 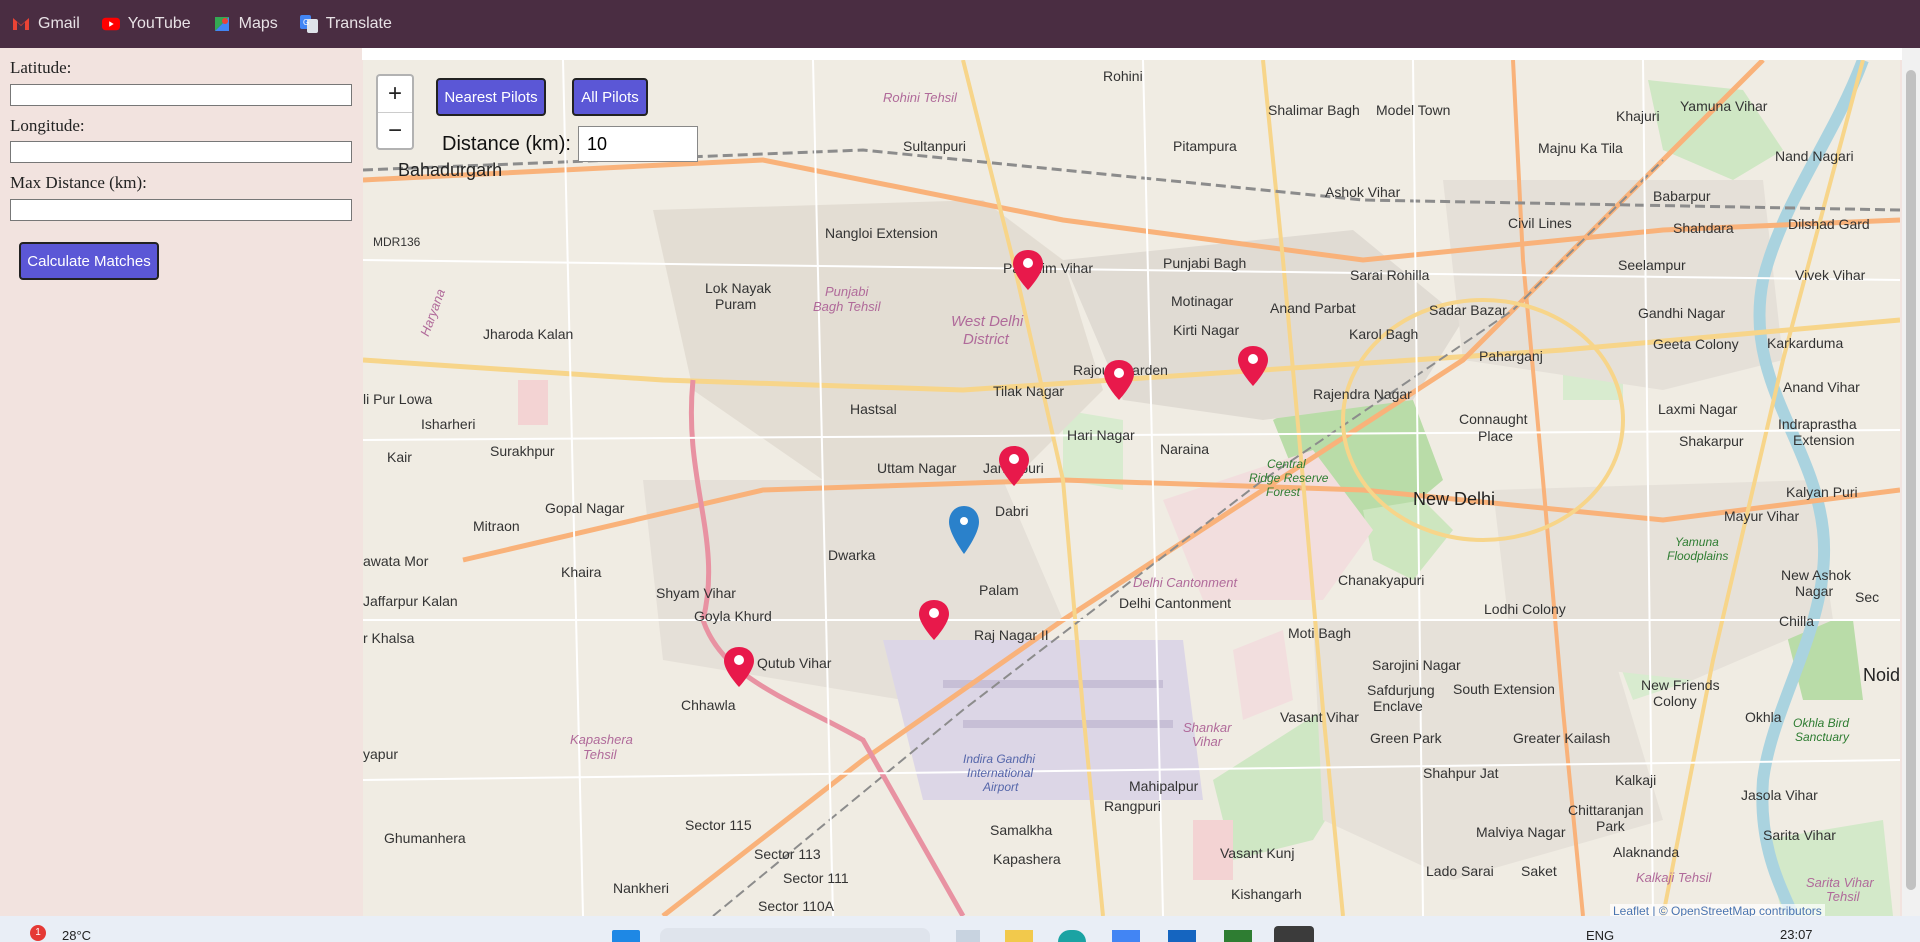 I want to click on place-label: Ghumanhera, so click(x=425, y=838).